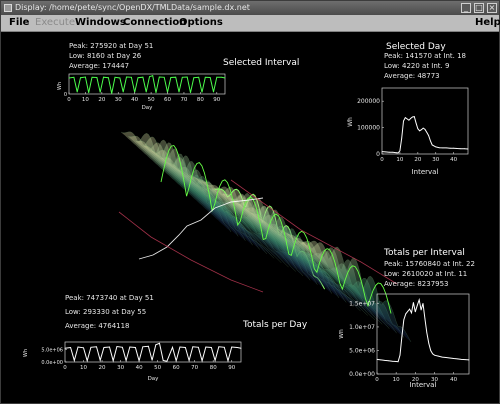 Image resolution: width=500 pixels, height=404 pixels. What do you see at coordinates (101, 100) in the screenshot?
I see `x-tick-label: 20` at bounding box center [101, 100].